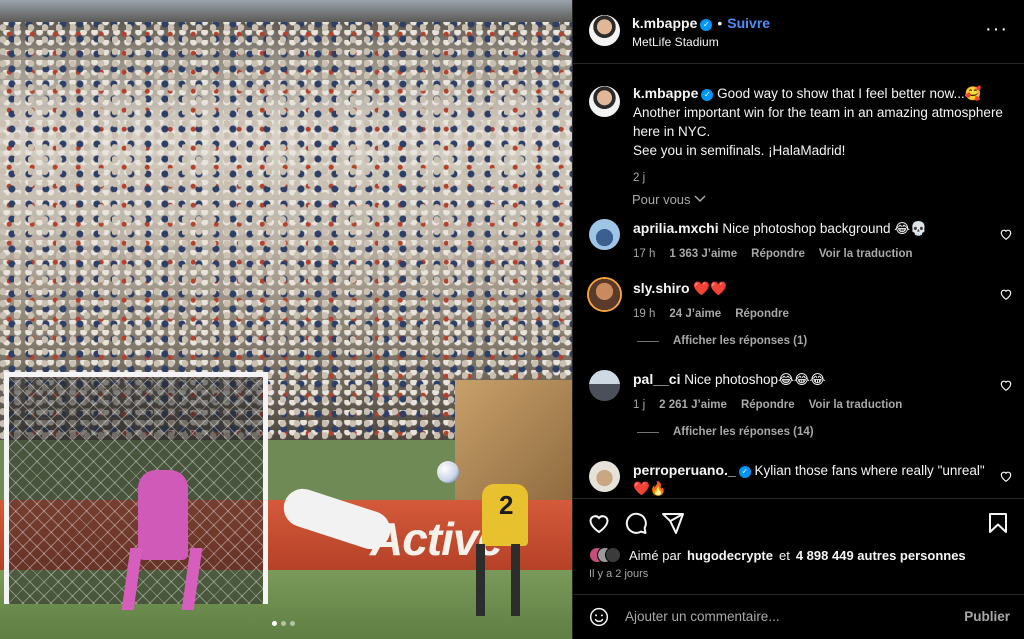 The width and height of the screenshot is (1024, 639). Describe the element at coordinates (513, 440) in the screenshot. I see `stadium-banner` at that location.